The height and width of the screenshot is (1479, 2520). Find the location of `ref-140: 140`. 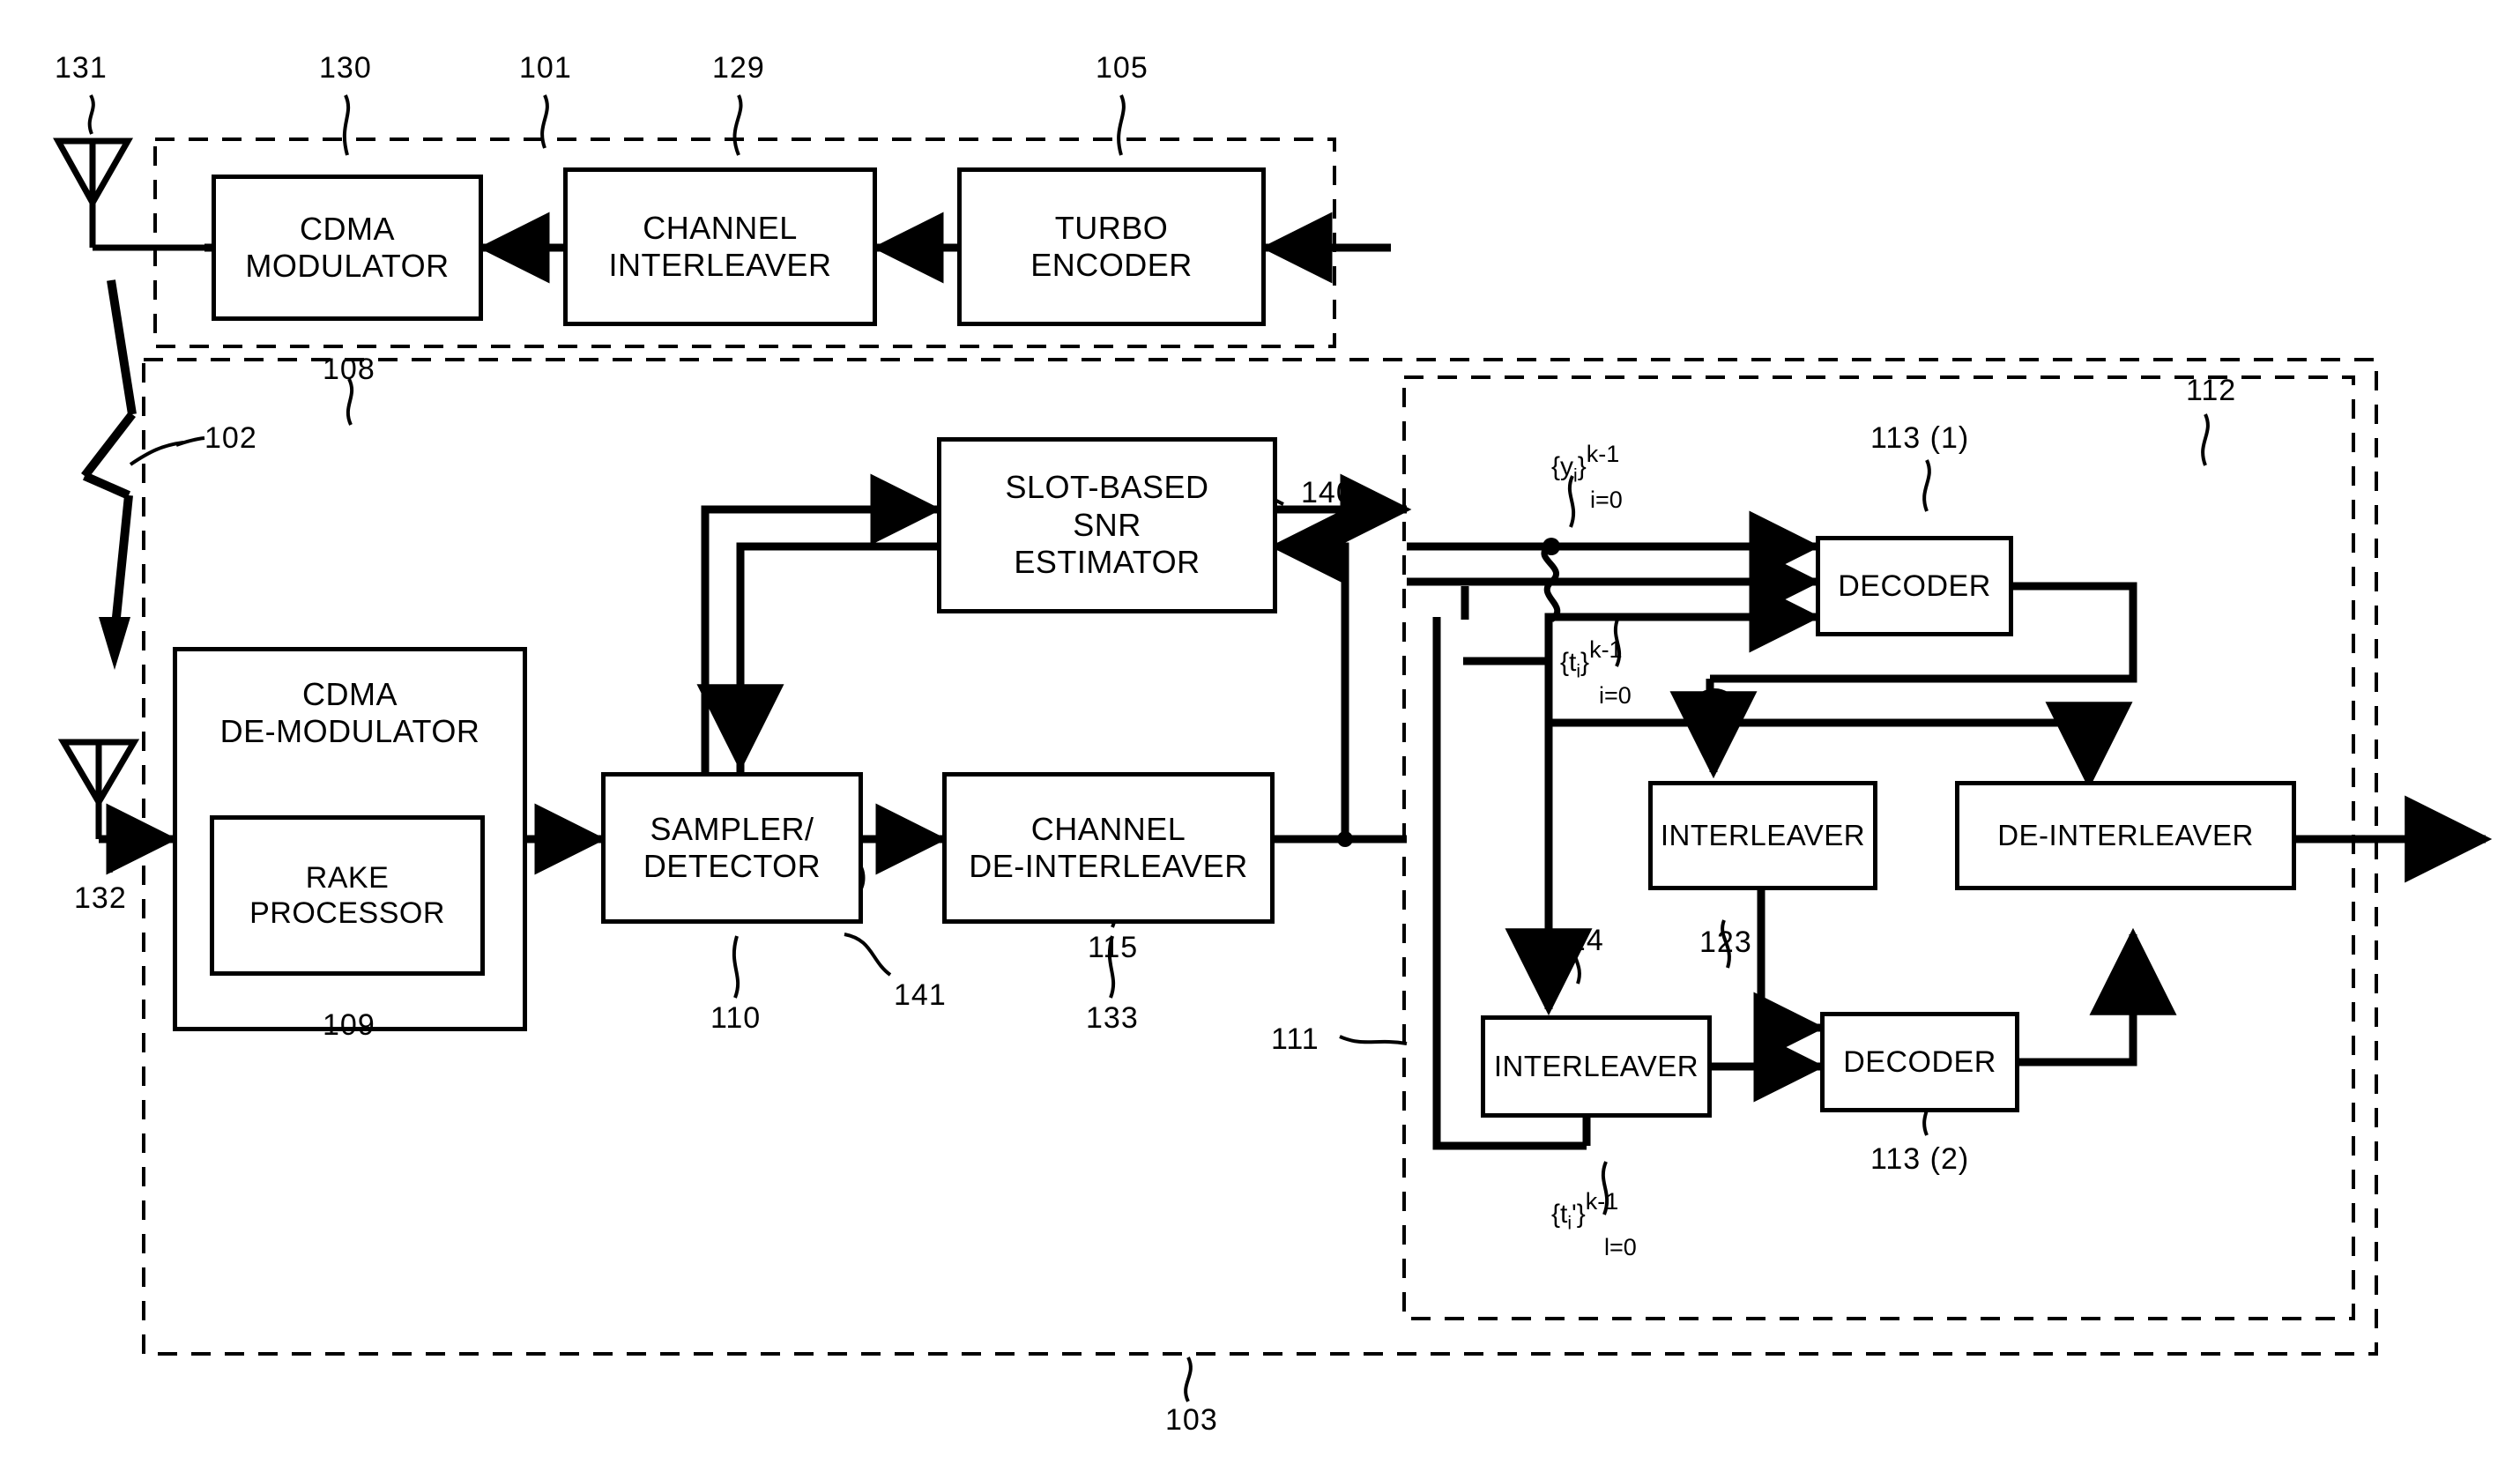

ref-140: 140 is located at coordinates (1327, 492).